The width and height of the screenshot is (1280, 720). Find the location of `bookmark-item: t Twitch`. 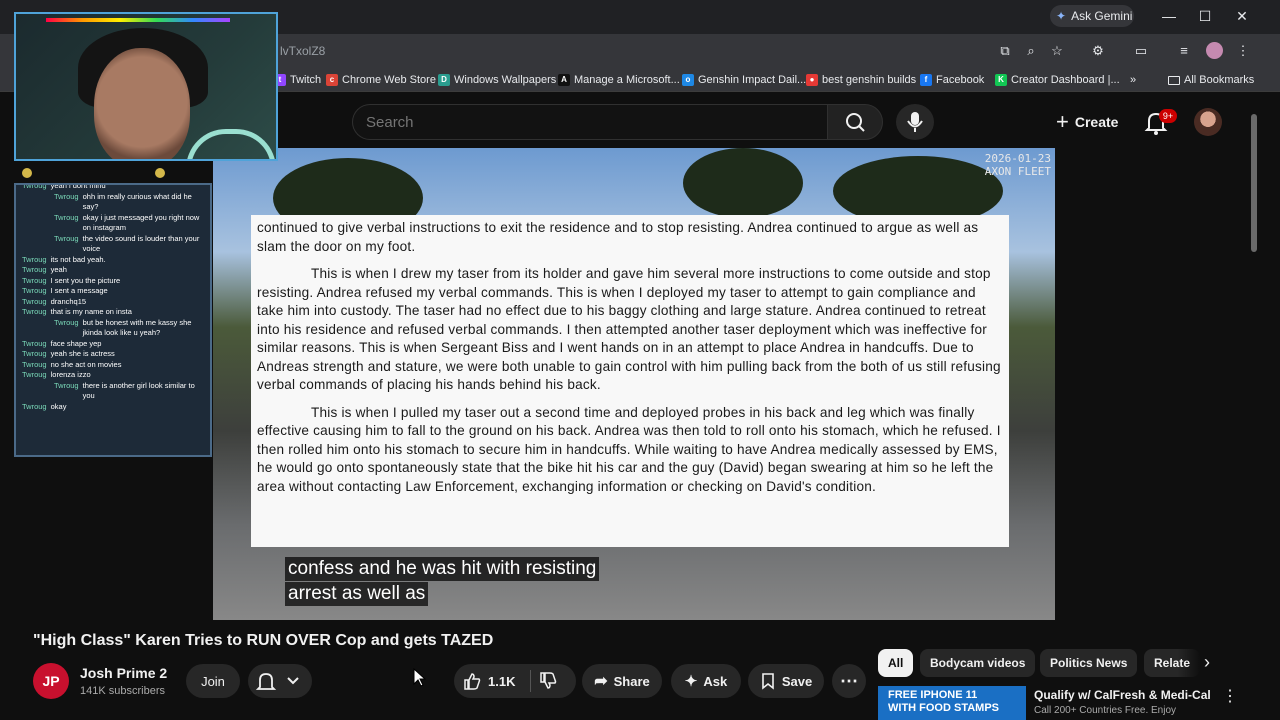

bookmark-item: t Twitch is located at coordinates (297, 80).